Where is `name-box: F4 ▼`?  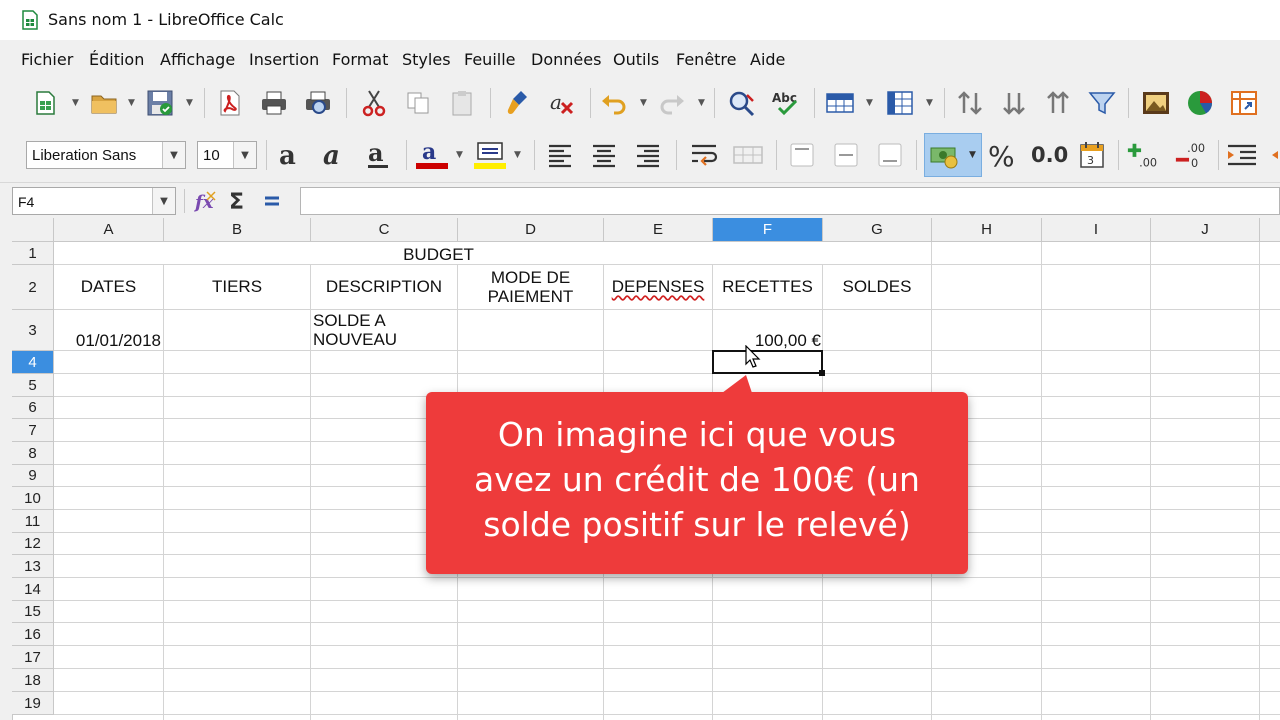 name-box: F4 ▼ is located at coordinates (94, 201).